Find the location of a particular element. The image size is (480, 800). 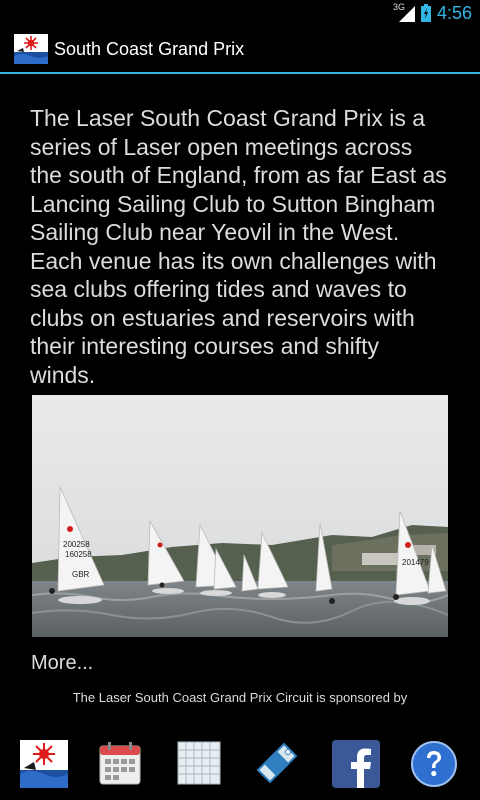

calendar-button is located at coordinates (123, 765).